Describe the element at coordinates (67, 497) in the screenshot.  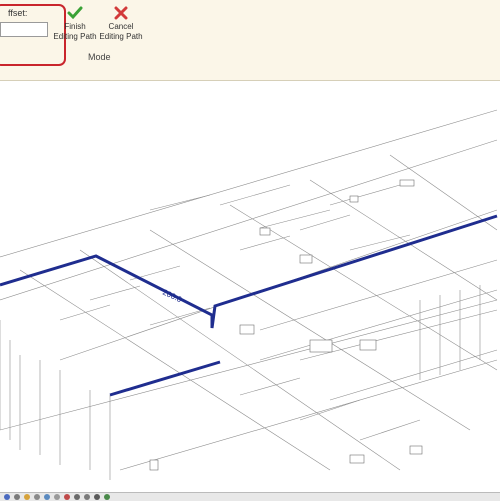
I see `lock-view-icon` at that location.